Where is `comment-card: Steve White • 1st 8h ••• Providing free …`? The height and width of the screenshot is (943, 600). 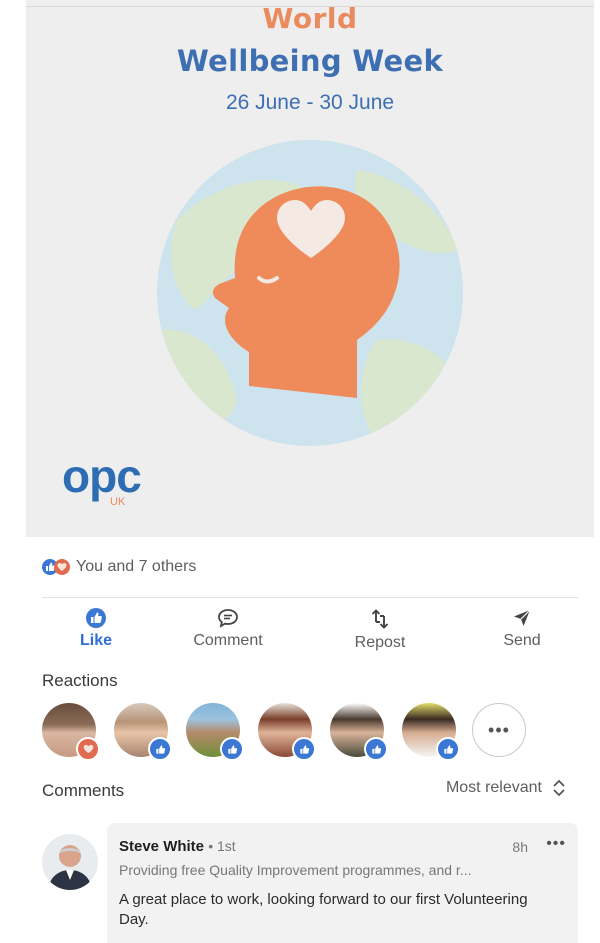
comment-card: Steve White • 1st 8h ••• Providing free … is located at coordinates (342, 883).